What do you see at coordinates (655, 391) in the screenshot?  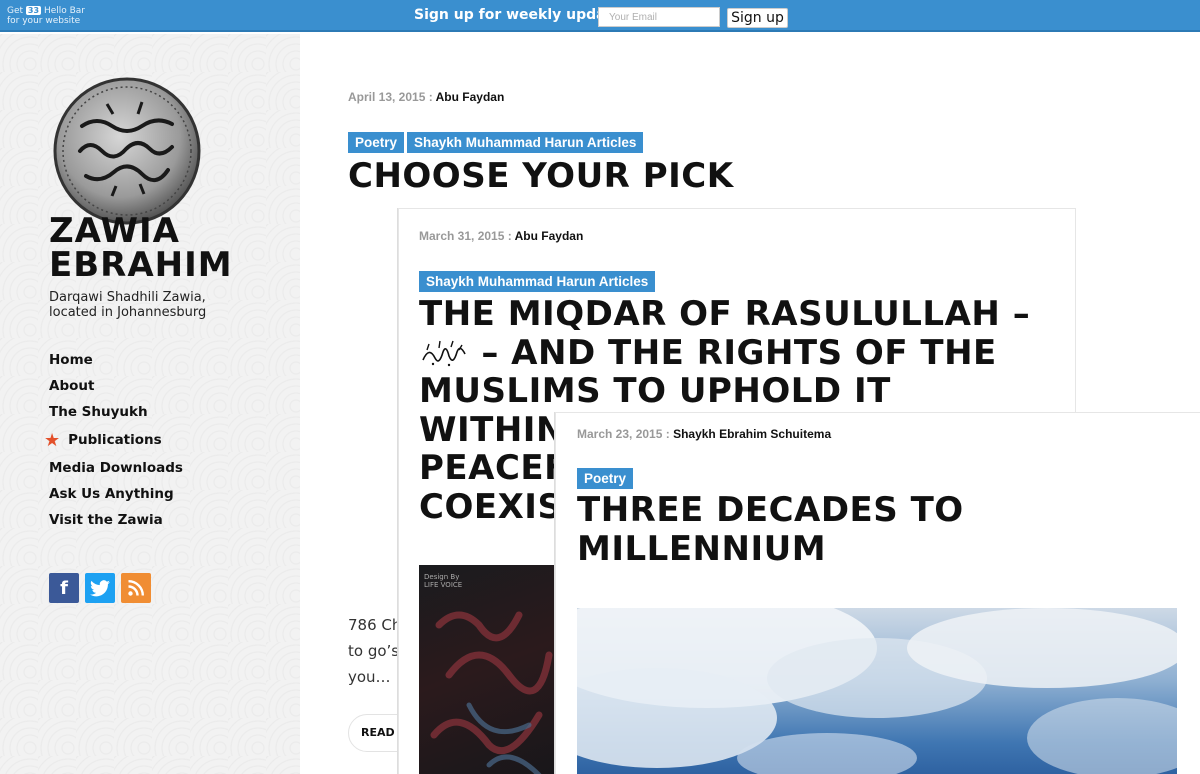 I see `title-part: MUSLIMS TO UPHOLD IT` at bounding box center [655, 391].